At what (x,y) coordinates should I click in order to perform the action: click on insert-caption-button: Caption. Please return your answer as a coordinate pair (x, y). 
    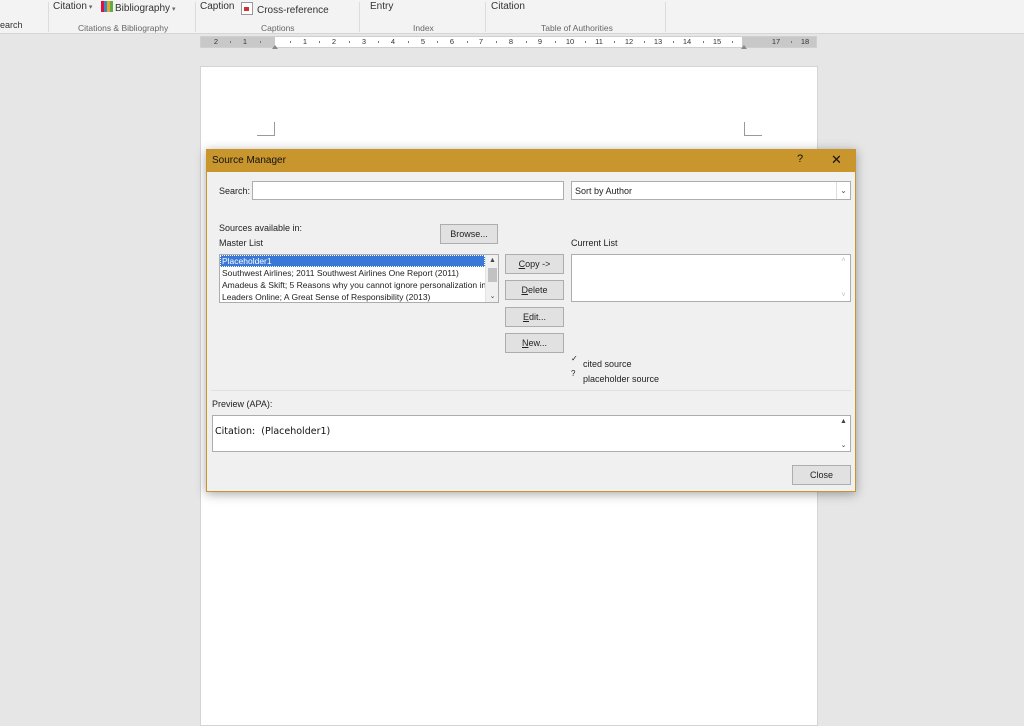
    Looking at the image, I should click on (217, 6).